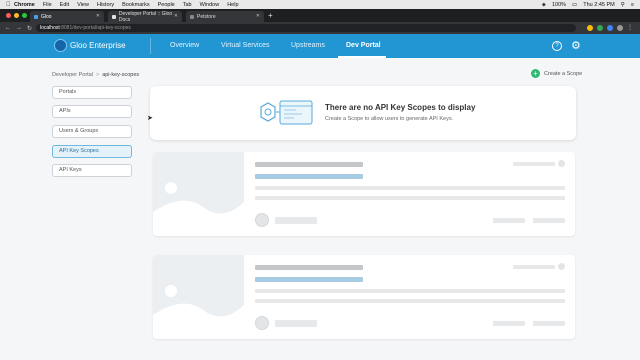 Image resolution: width=640 pixels, height=360 pixels. I want to click on menu-view: View, so click(83, 5).